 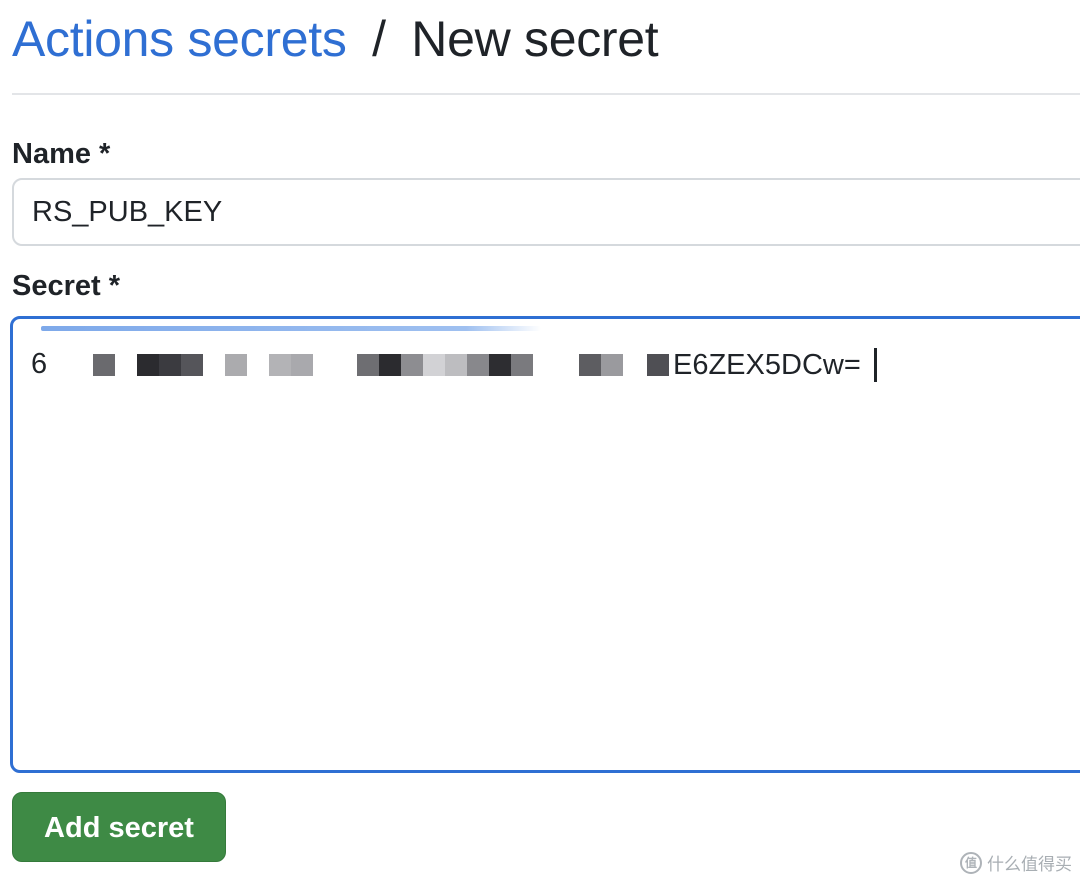 What do you see at coordinates (39, 364) in the screenshot?
I see `secret-value-start: 6` at bounding box center [39, 364].